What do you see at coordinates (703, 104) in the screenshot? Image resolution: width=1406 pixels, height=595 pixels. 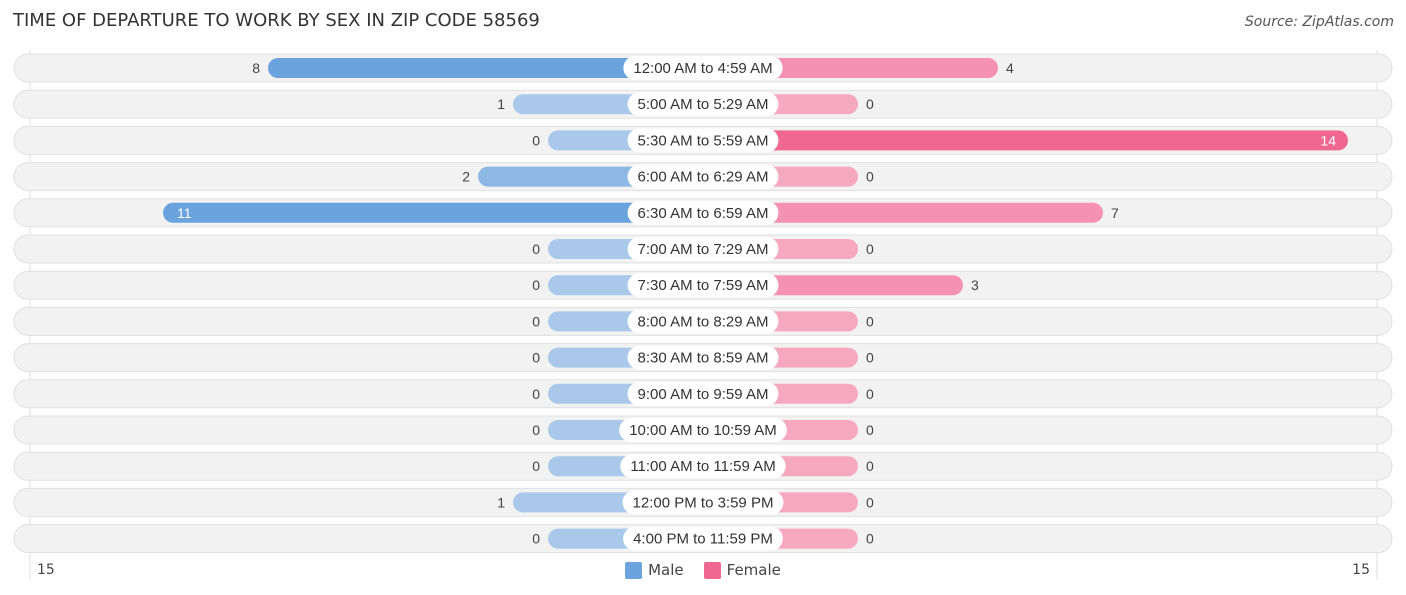 I see `category-label: 5:00 AM to 5:29 AM` at bounding box center [703, 104].